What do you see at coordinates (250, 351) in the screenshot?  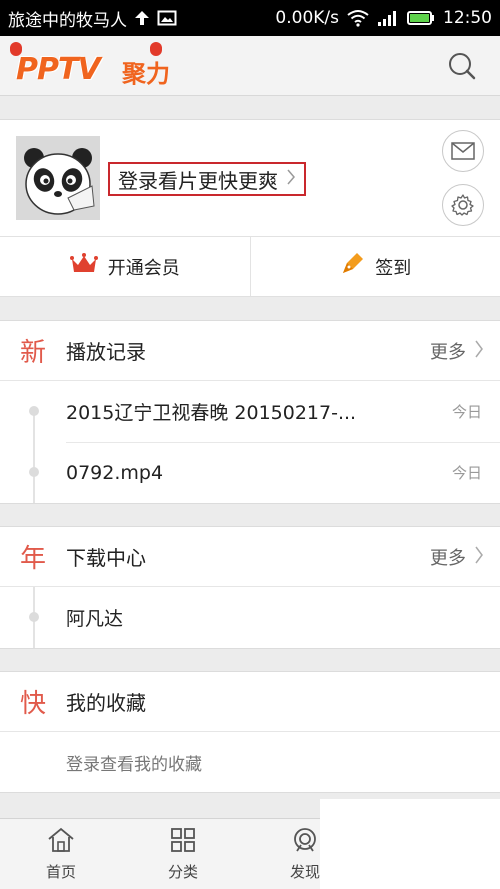 I see `play-history-header: 新 播放记录 更多` at bounding box center [250, 351].